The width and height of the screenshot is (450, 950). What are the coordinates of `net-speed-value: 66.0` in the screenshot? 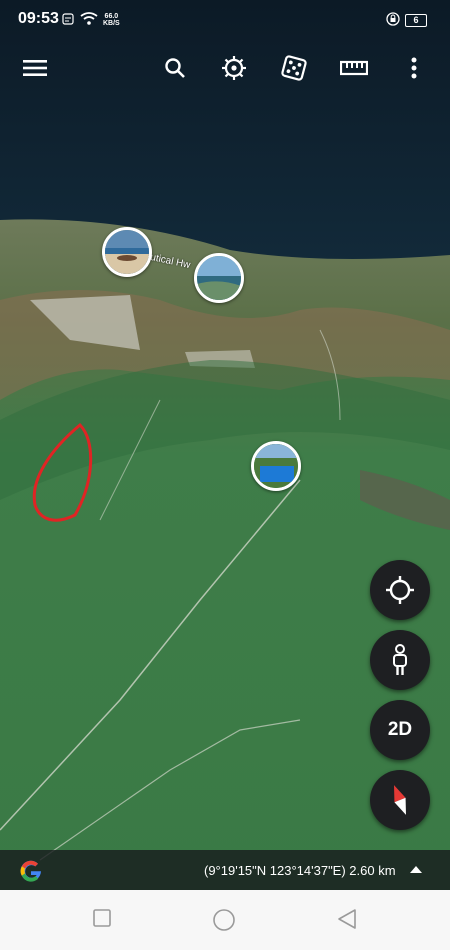 It's located at (111, 16).